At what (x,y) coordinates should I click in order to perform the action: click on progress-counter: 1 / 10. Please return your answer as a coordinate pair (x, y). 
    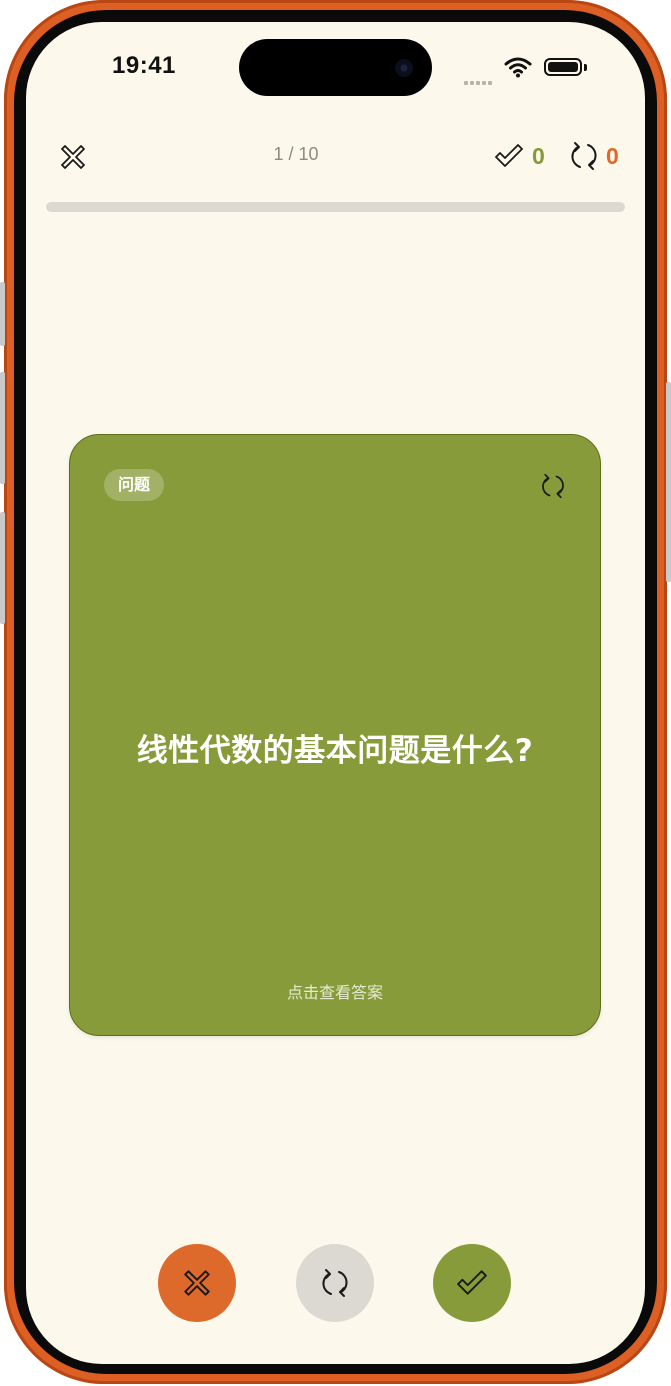
    Looking at the image, I should click on (296, 154).